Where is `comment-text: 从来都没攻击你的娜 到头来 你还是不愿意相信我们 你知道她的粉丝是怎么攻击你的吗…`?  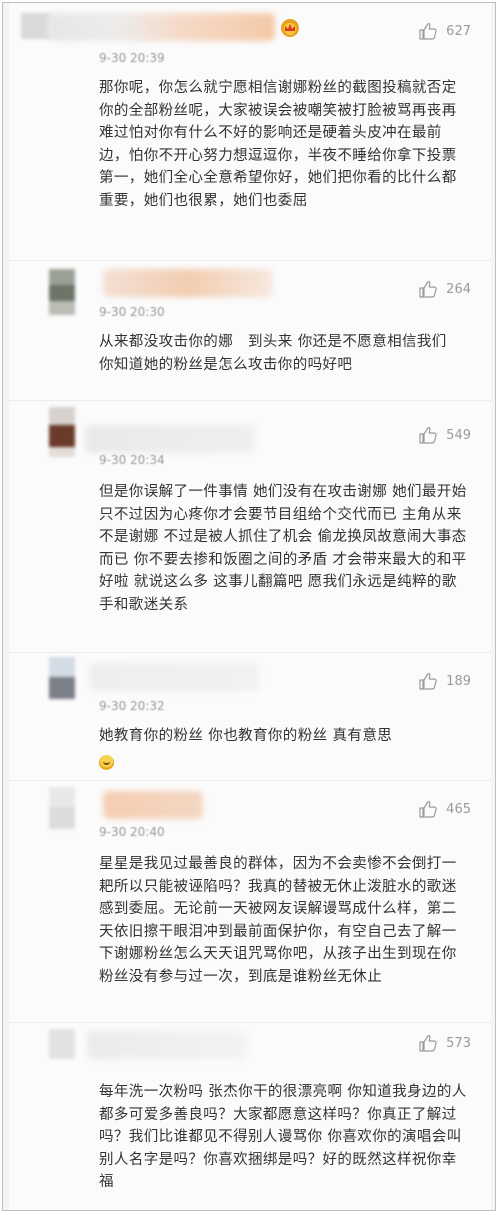 comment-text: 从来都没攻击你的娜 到头来 你还是不愿意相信我们 你知道她的粉丝是怎么攻击你的吗… is located at coordinates (280, 353).